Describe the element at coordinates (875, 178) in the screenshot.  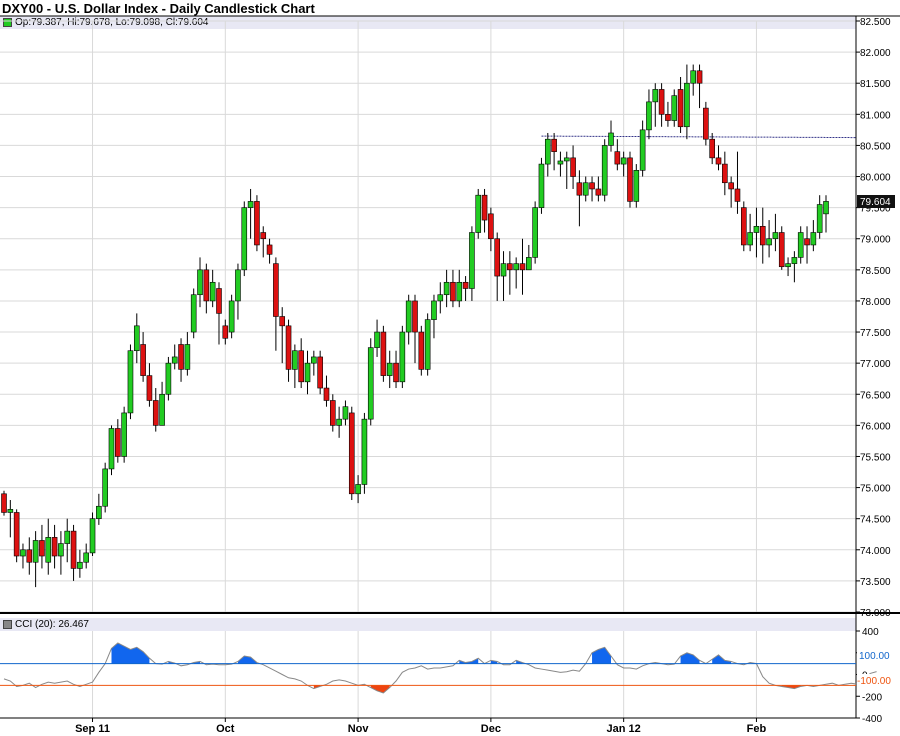
I see `price-tick-label: 80.000` at that location.